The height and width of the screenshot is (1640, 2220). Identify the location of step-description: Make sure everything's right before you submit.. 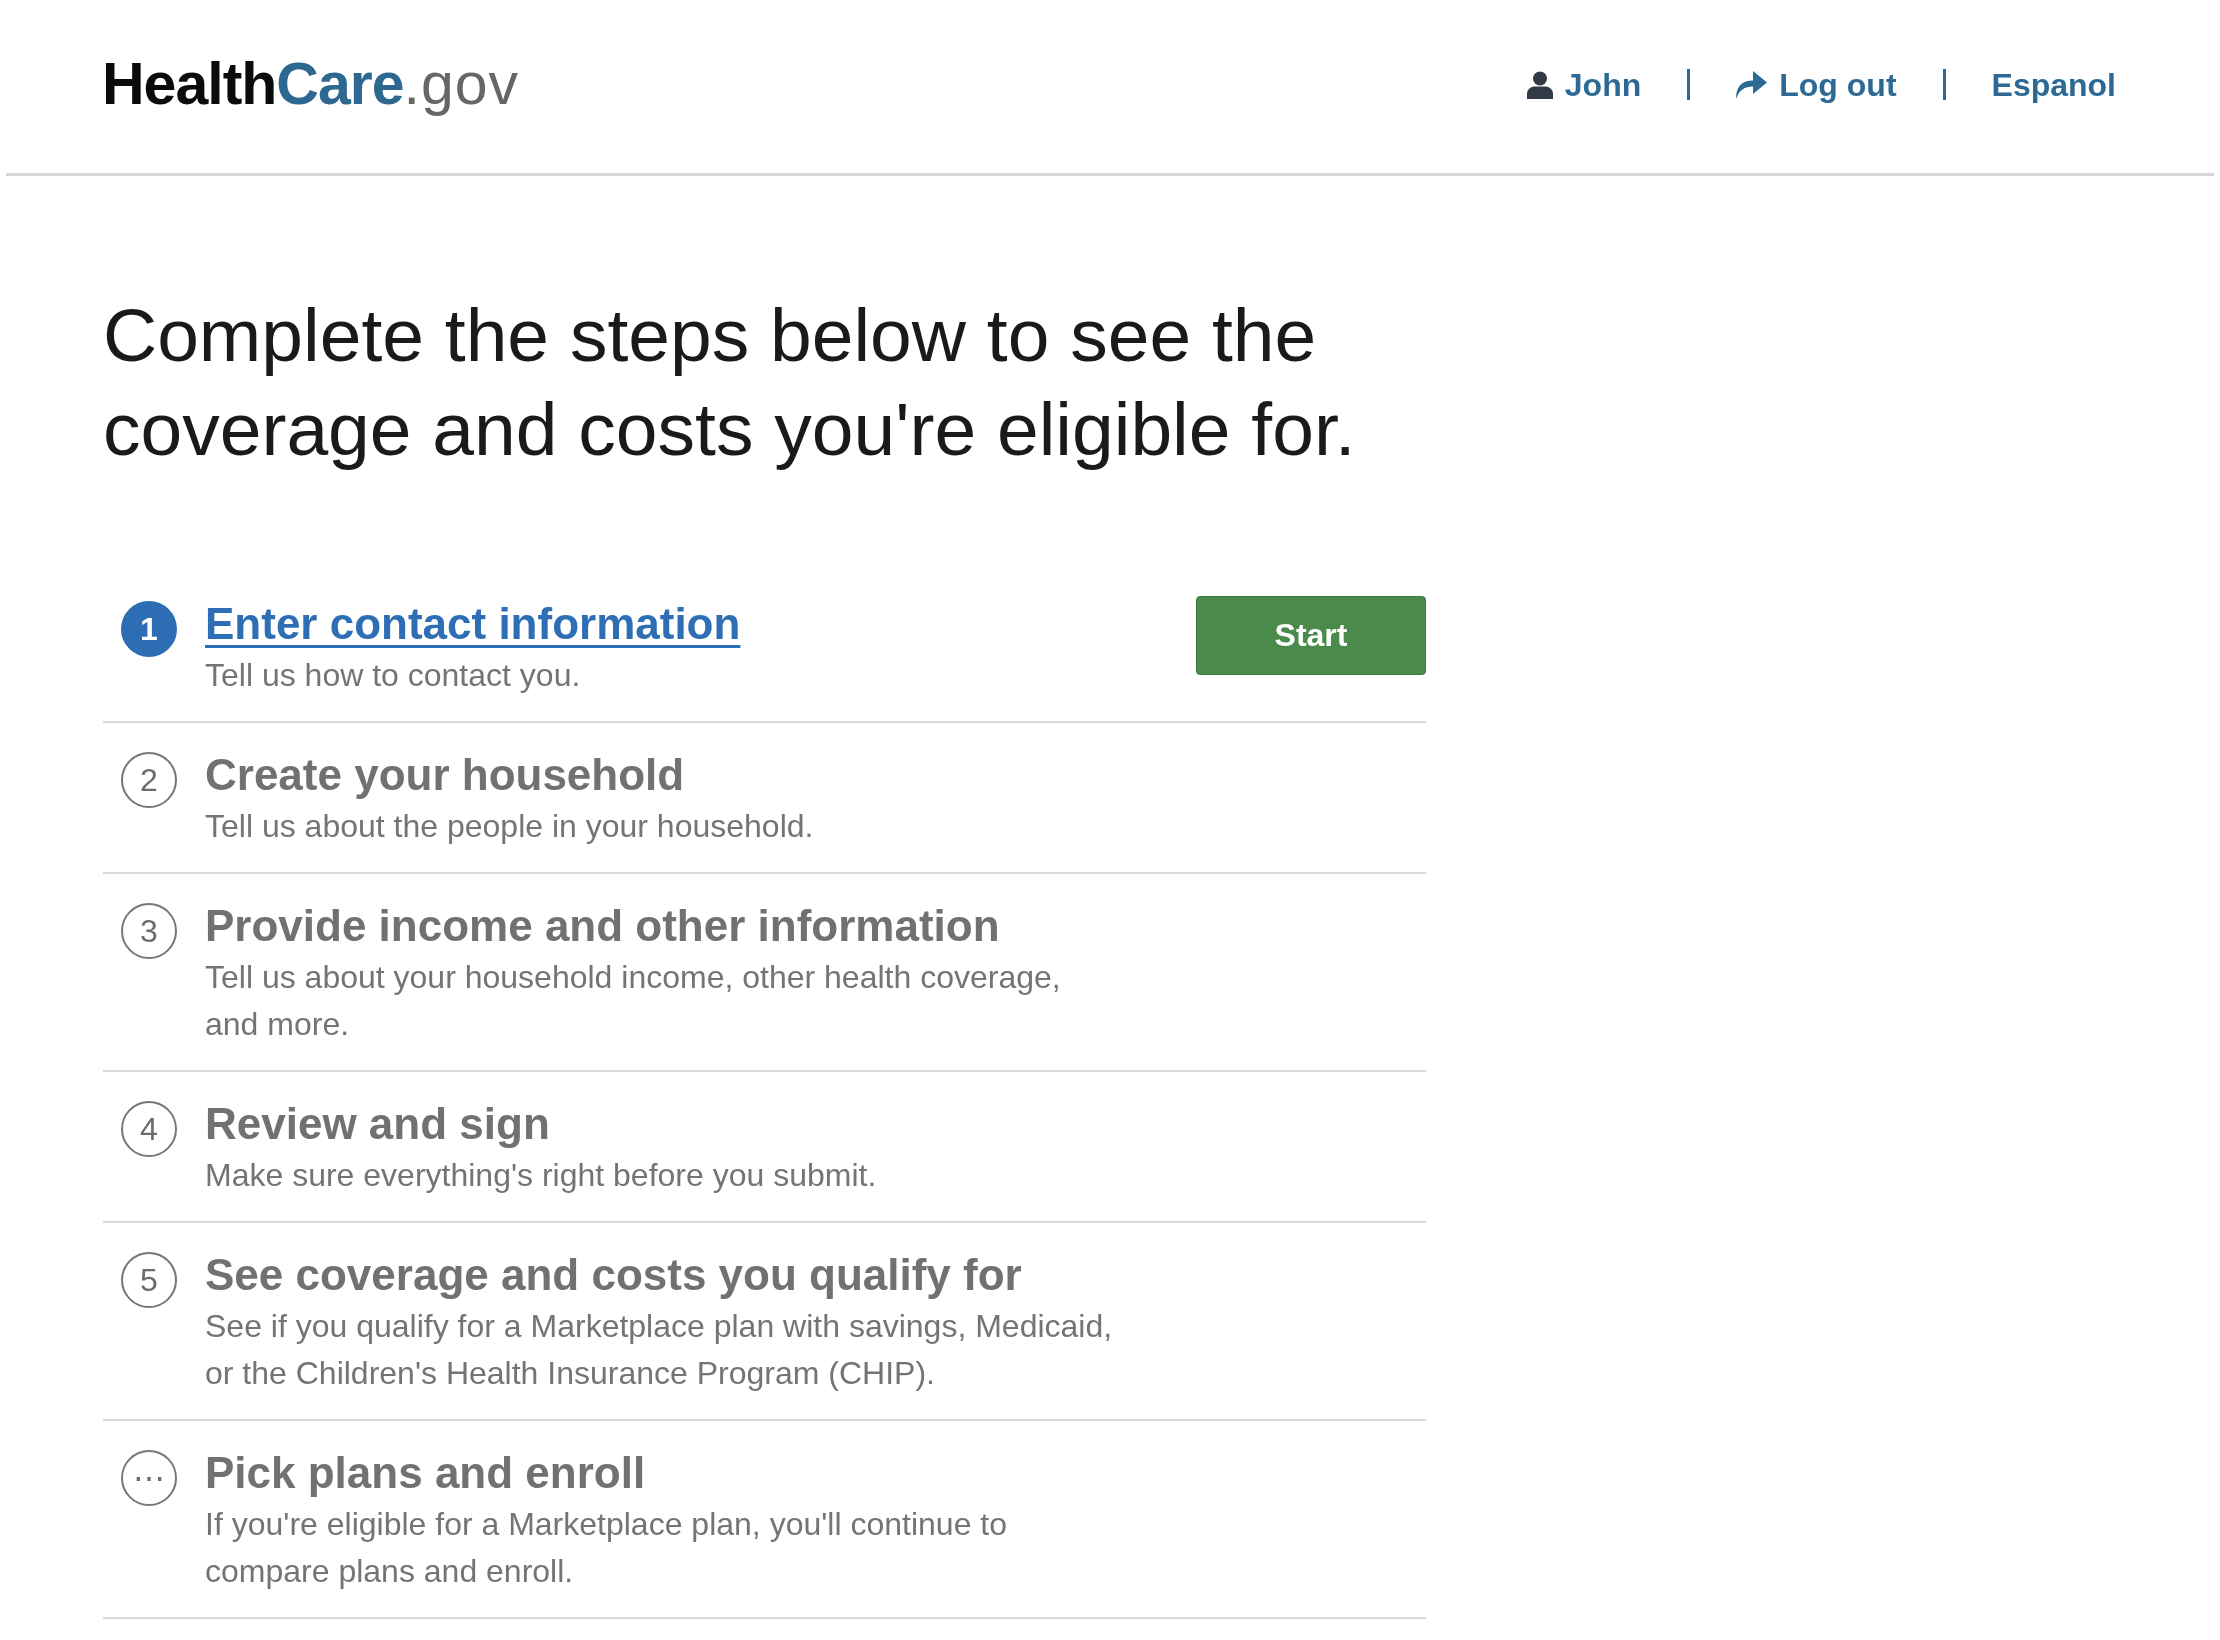
(541, 1175).